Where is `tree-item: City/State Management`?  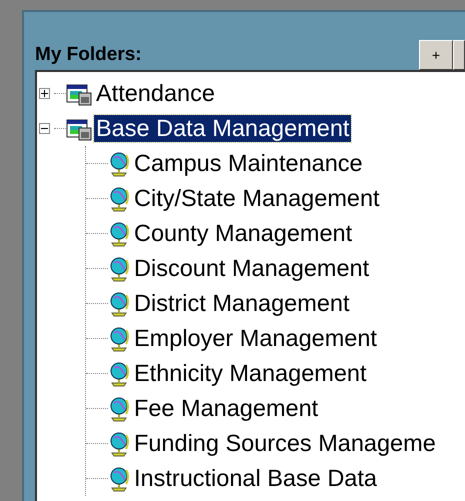
tree-item: City/State Management is located at coordinates (257, 198).